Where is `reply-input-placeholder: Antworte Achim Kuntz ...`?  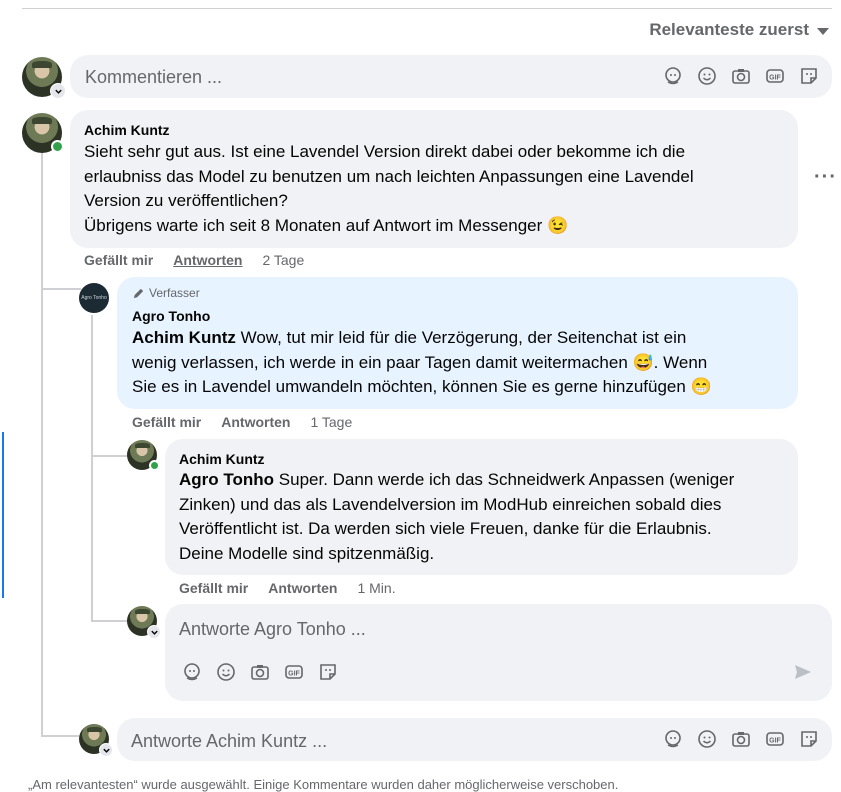
reply-input-placeholder: Antworte Achim Kuntz ... is located at coordinates (229, 741).